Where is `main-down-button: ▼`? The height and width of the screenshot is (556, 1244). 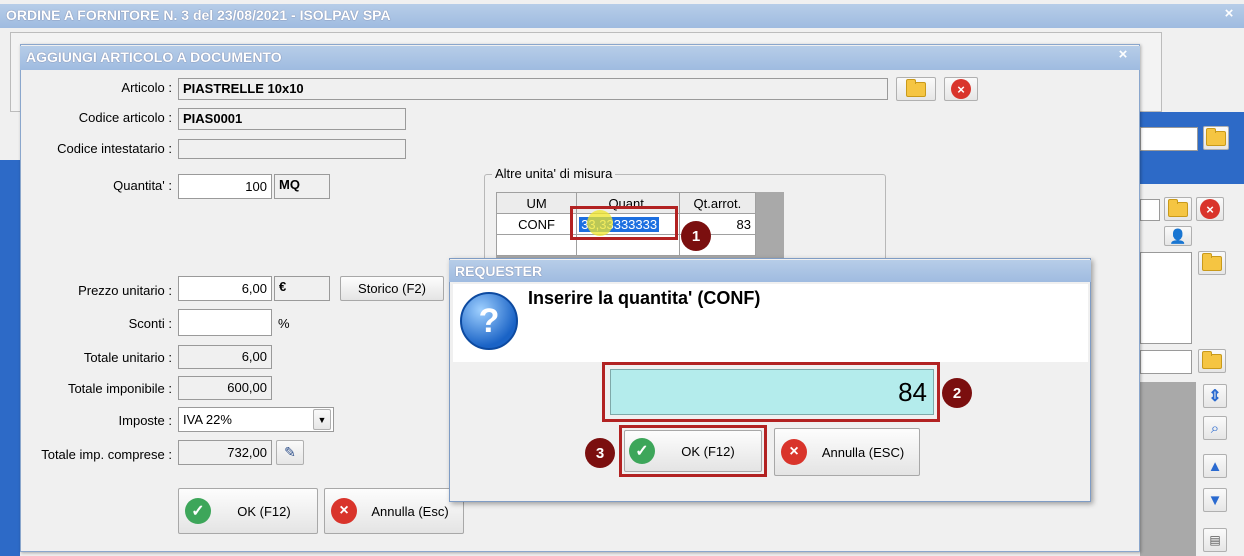 main-down-button: ▼ is located at coordinates (1215, 500).